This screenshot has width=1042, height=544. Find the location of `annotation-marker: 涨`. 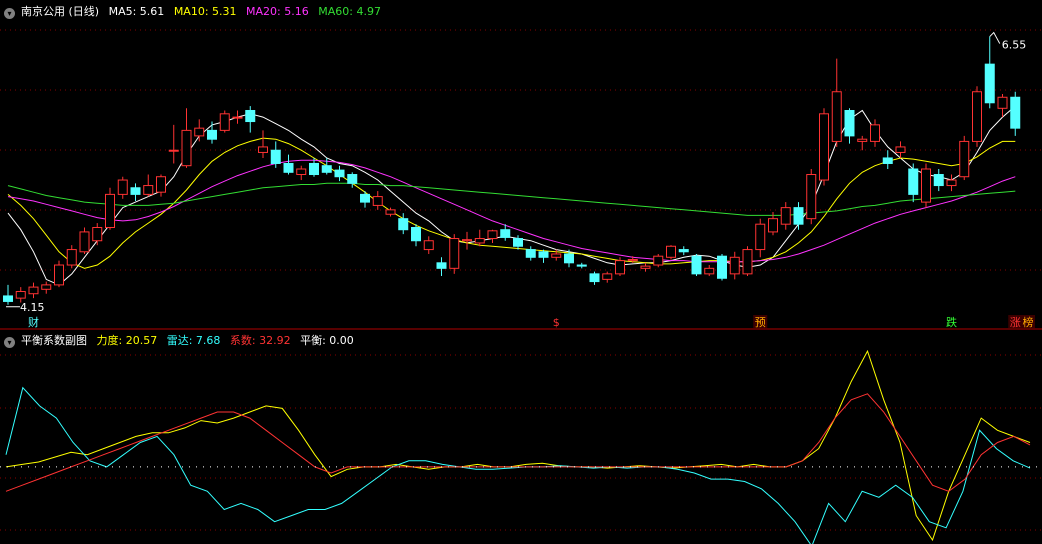

annotation-marker: 涨 is located at coordinates (1015, 322).